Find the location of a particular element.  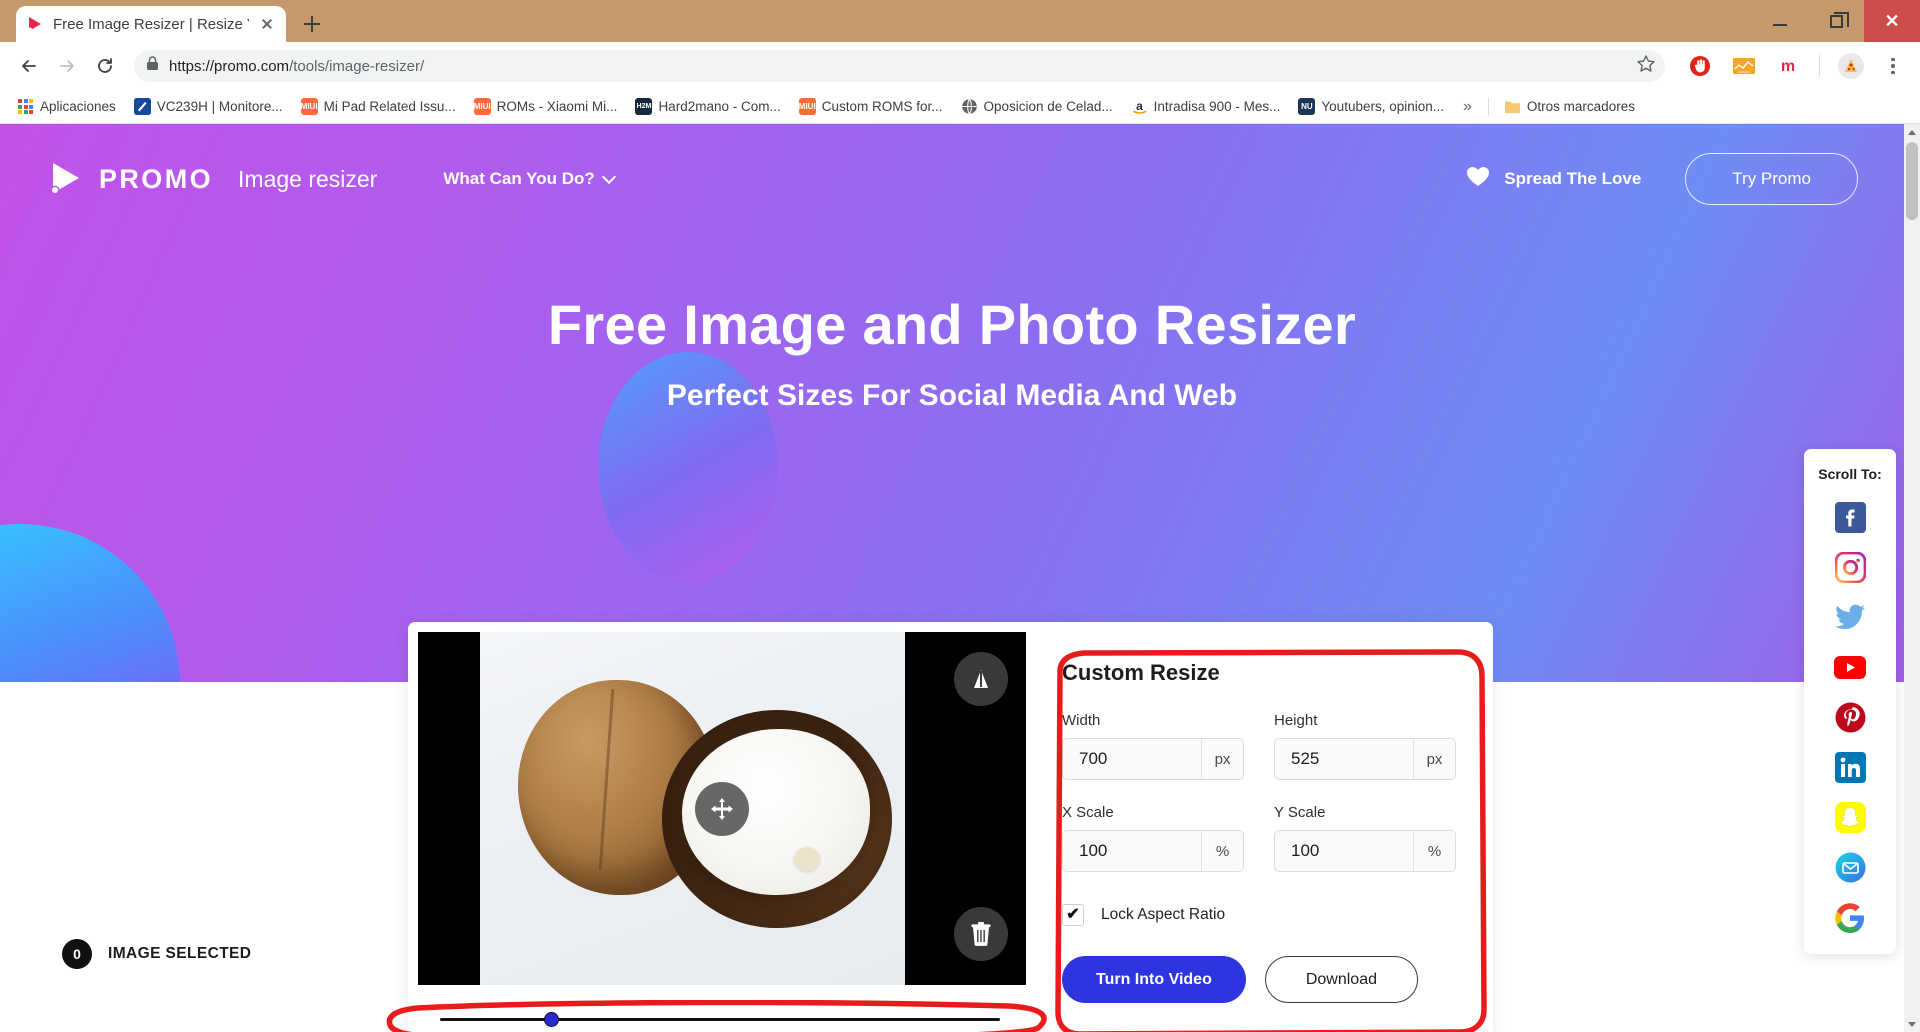

checkmark-icon: ✔ is located at coordinates (1073, 914).